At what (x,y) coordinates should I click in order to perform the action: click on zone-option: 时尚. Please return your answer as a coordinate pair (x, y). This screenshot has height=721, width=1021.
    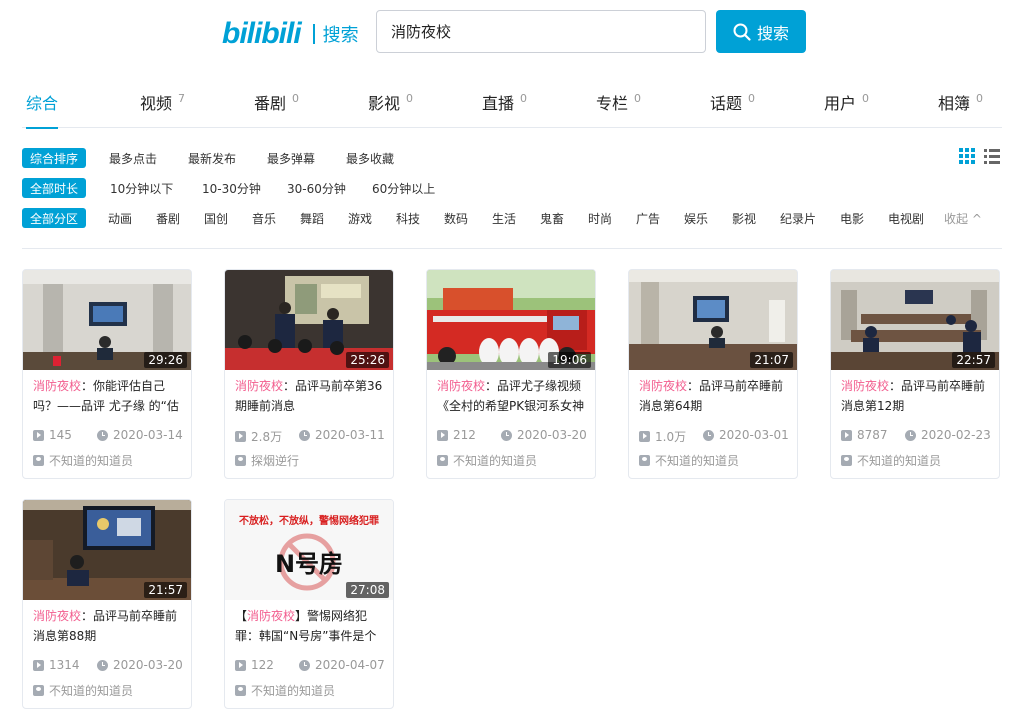
    Looking at the image, I should click on (600, 218).